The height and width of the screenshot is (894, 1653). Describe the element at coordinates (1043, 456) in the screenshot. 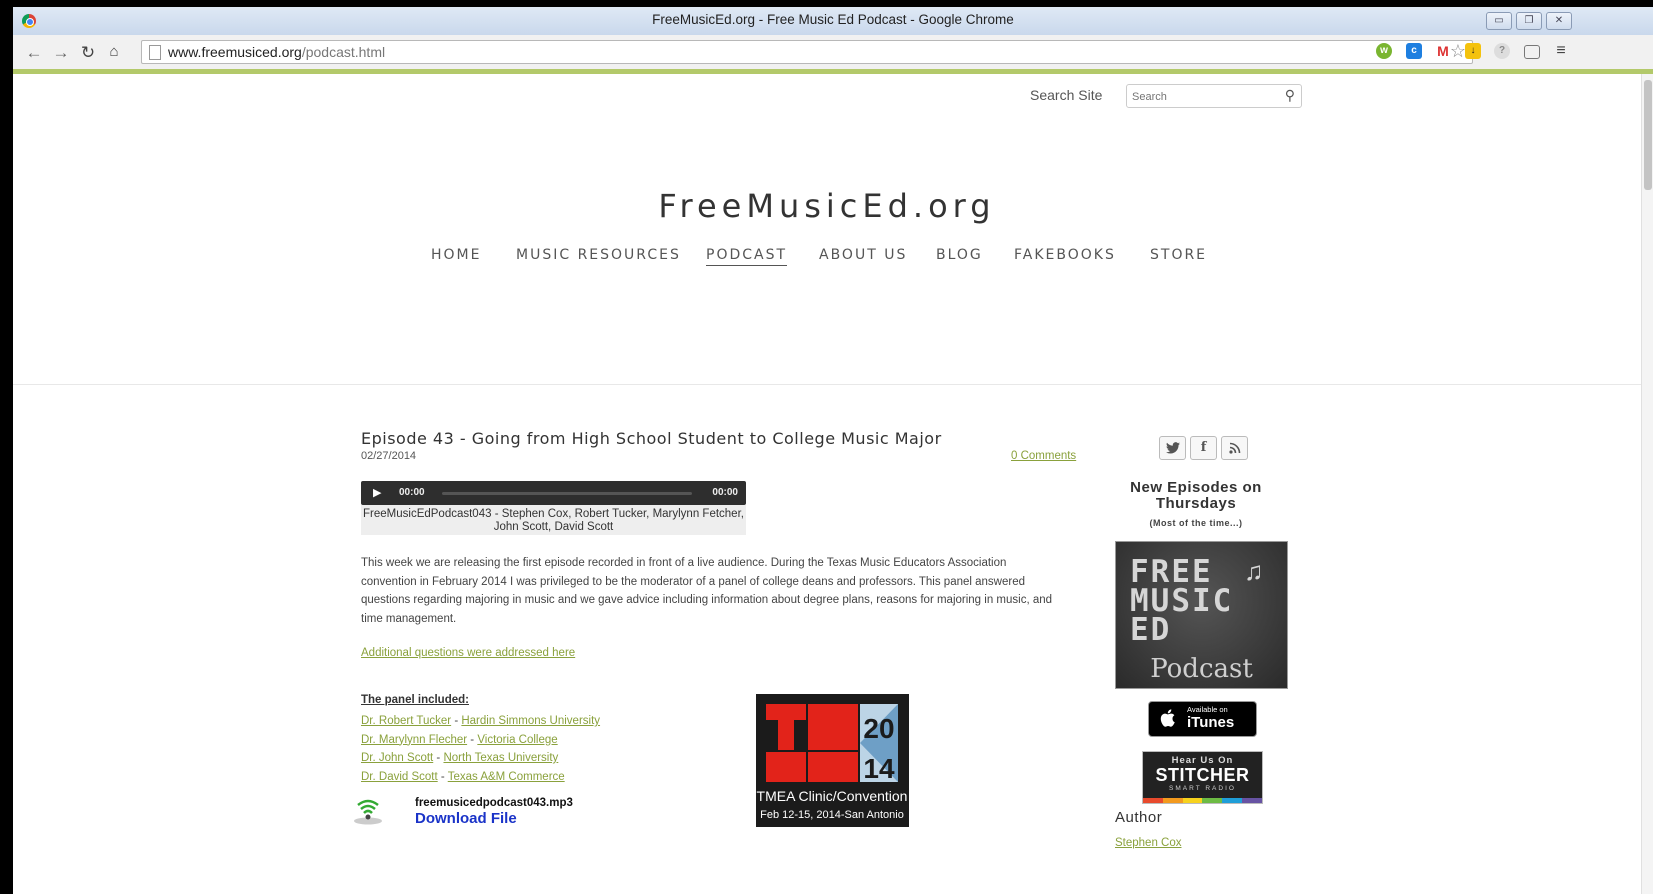

I see `comments-link: 0 Comments` at that location.